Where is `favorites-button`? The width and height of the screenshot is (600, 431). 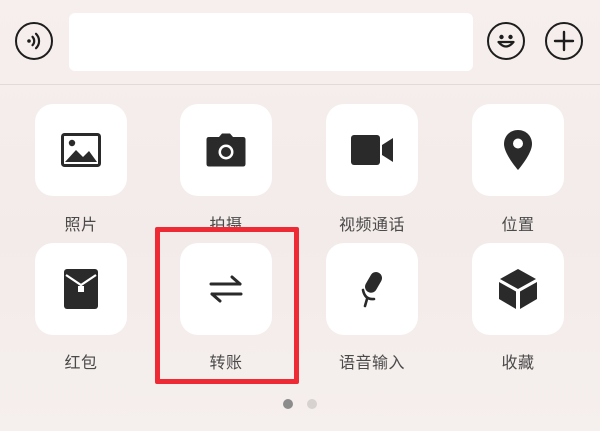
favorites-button is located at coordinates (518, 289).